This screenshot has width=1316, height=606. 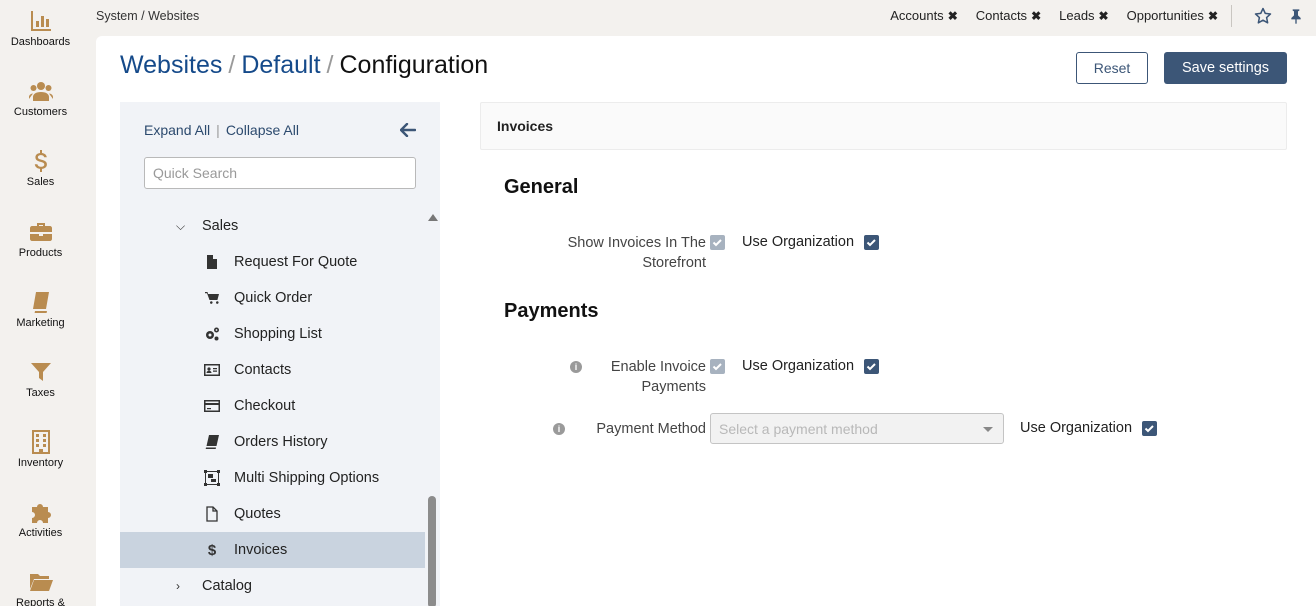 I want to click on save-settings-button: Save settings, so click(x=1225, y=68).